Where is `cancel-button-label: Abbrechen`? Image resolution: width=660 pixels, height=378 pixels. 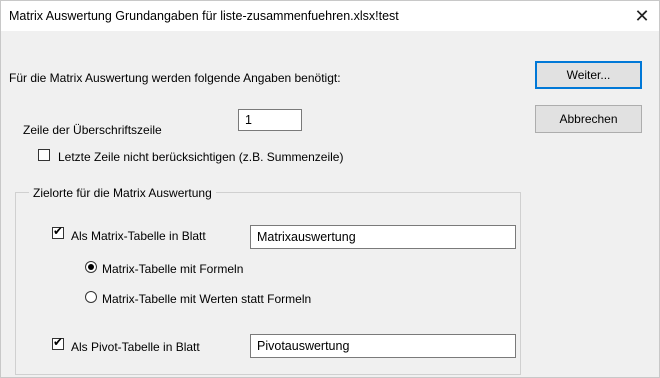 cancel-button-label: Abbrechen is located at coordinates (588, 119).